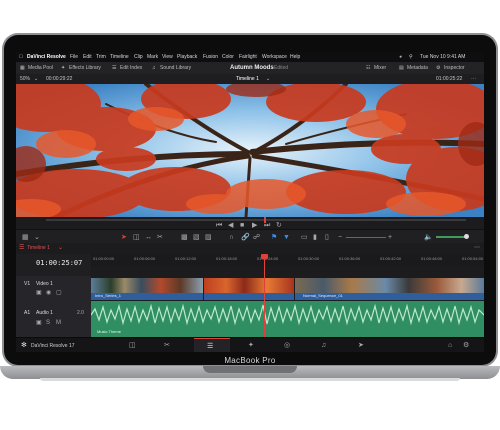 The image size is (500, 430). What do you see at coordinates (245, 237) in the screenshot?
I see `link-icon: 🔗` at bounding box center [245, 237].